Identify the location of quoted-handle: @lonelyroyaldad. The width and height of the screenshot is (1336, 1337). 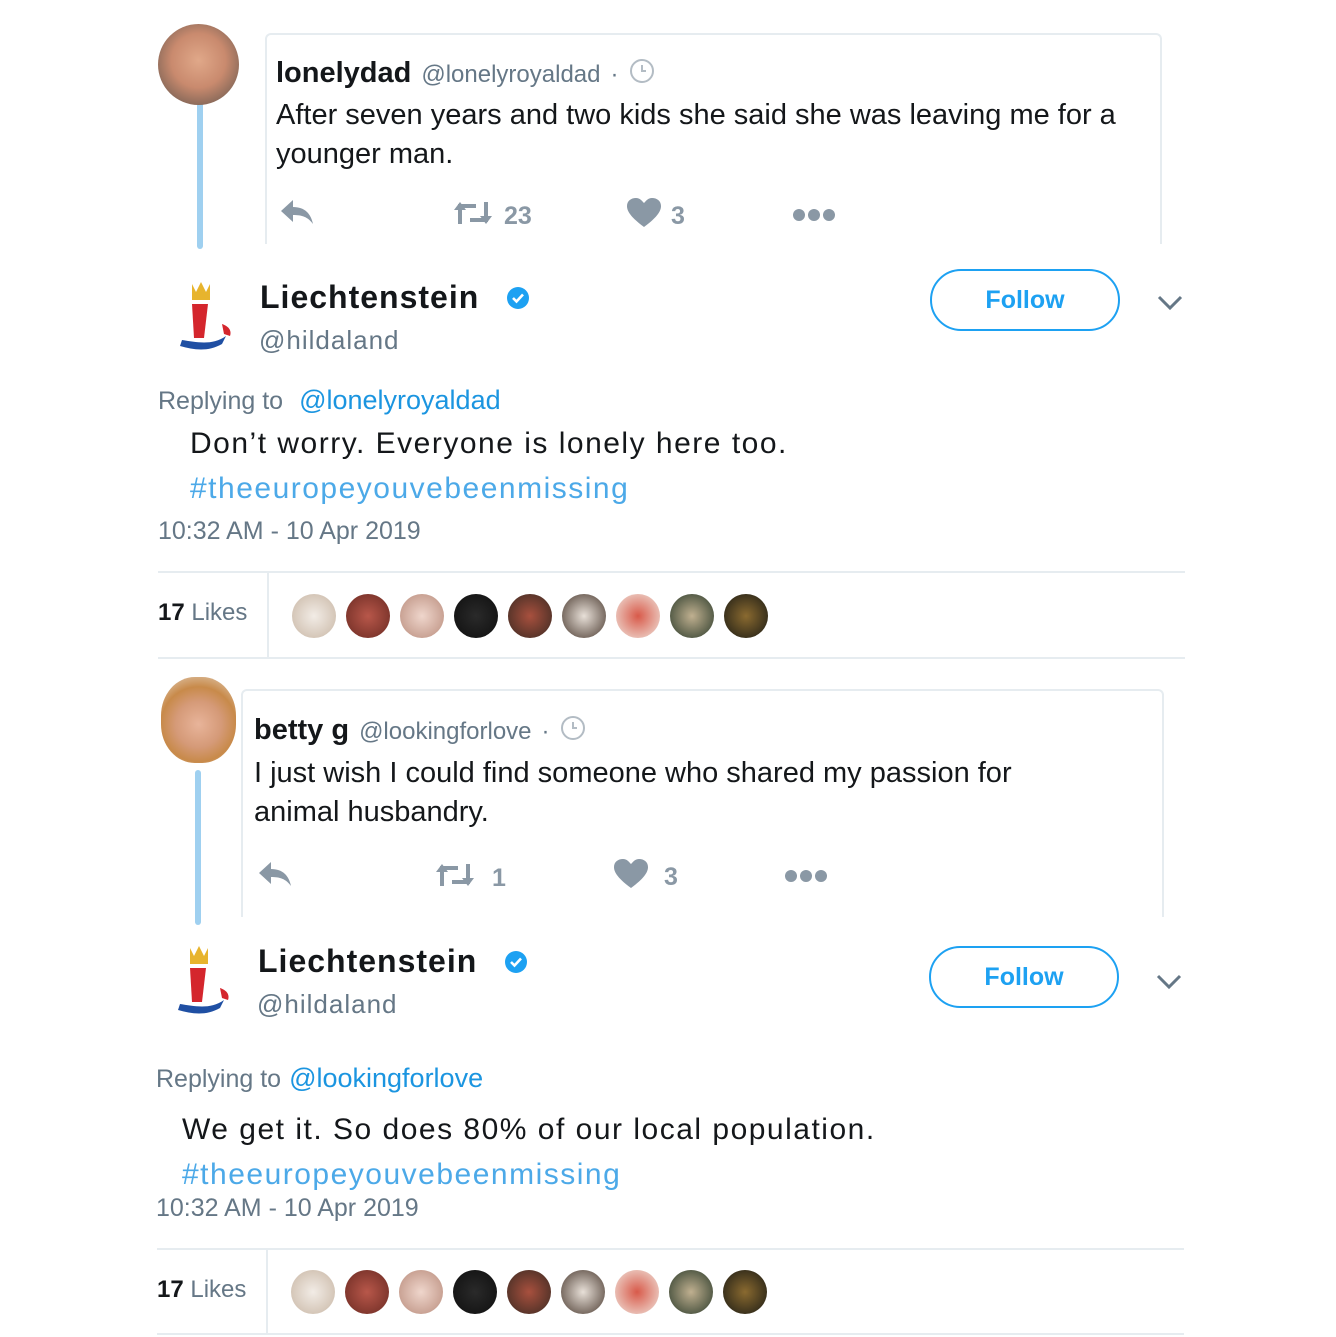
(510, 75).